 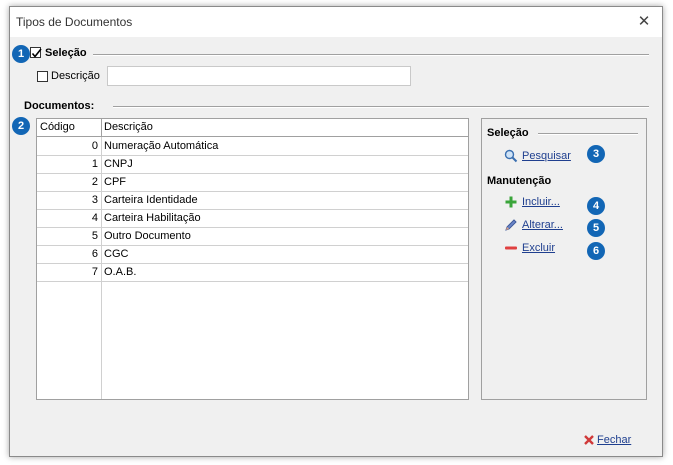 I want to click on cell-codigo: 5, so click(x=94, y=236).